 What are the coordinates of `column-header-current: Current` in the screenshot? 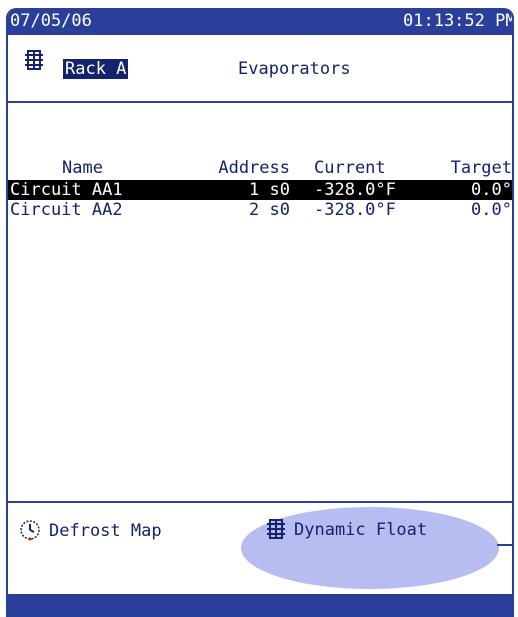 It's located at (350, 168).